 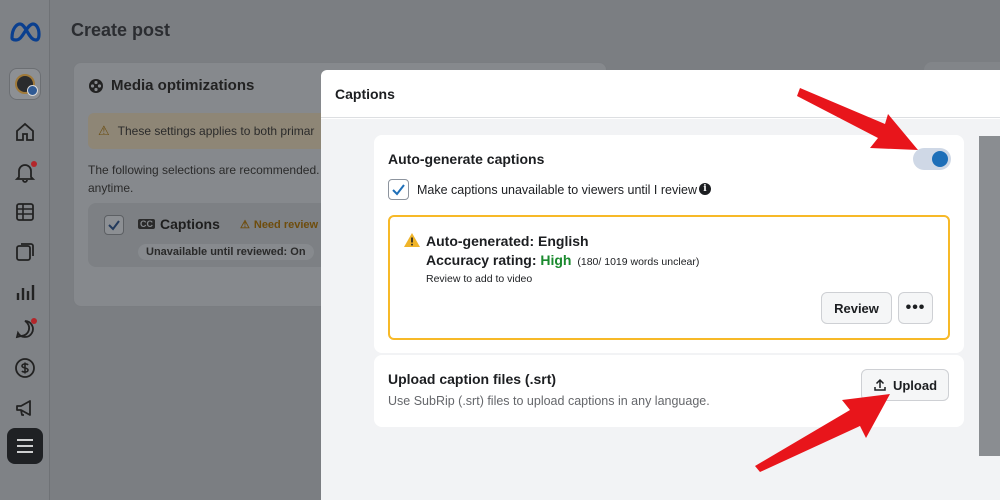 What do you see at coordinates (121, 30) in the screenshot?
I see `page-title: Create post` at bounding box center [121, 30].